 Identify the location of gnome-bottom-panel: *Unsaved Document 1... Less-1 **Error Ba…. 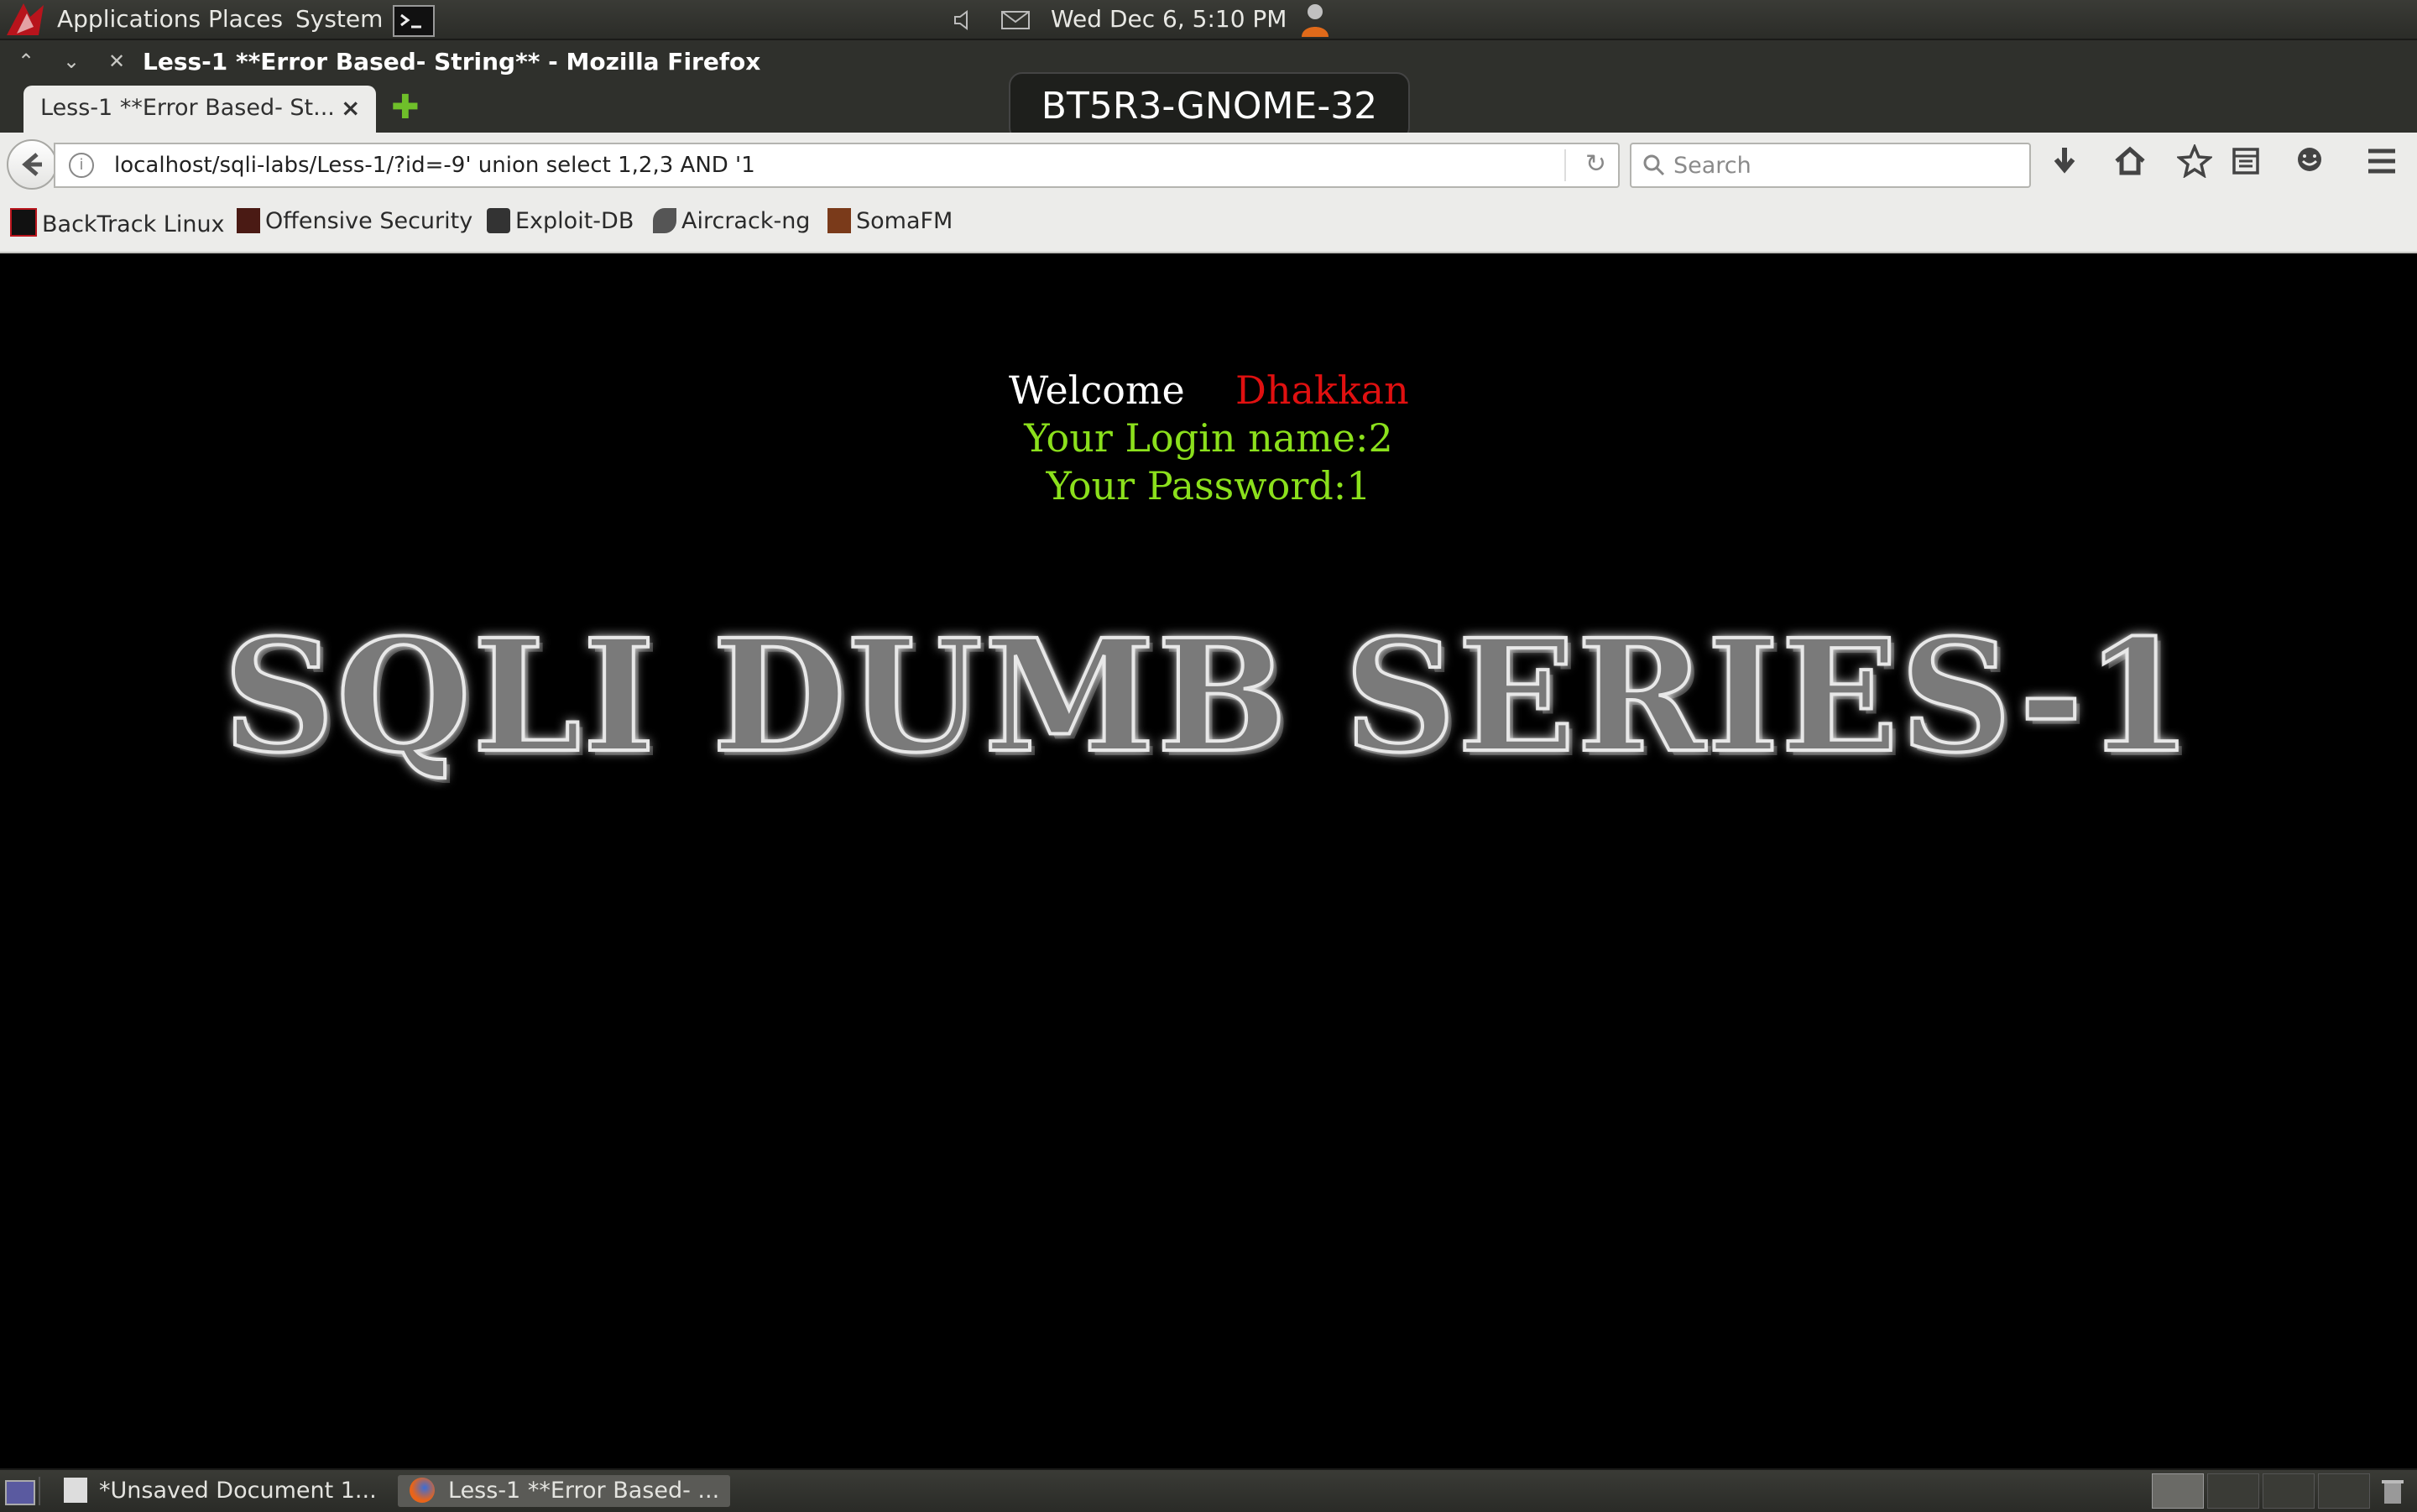
(1208, 1490).